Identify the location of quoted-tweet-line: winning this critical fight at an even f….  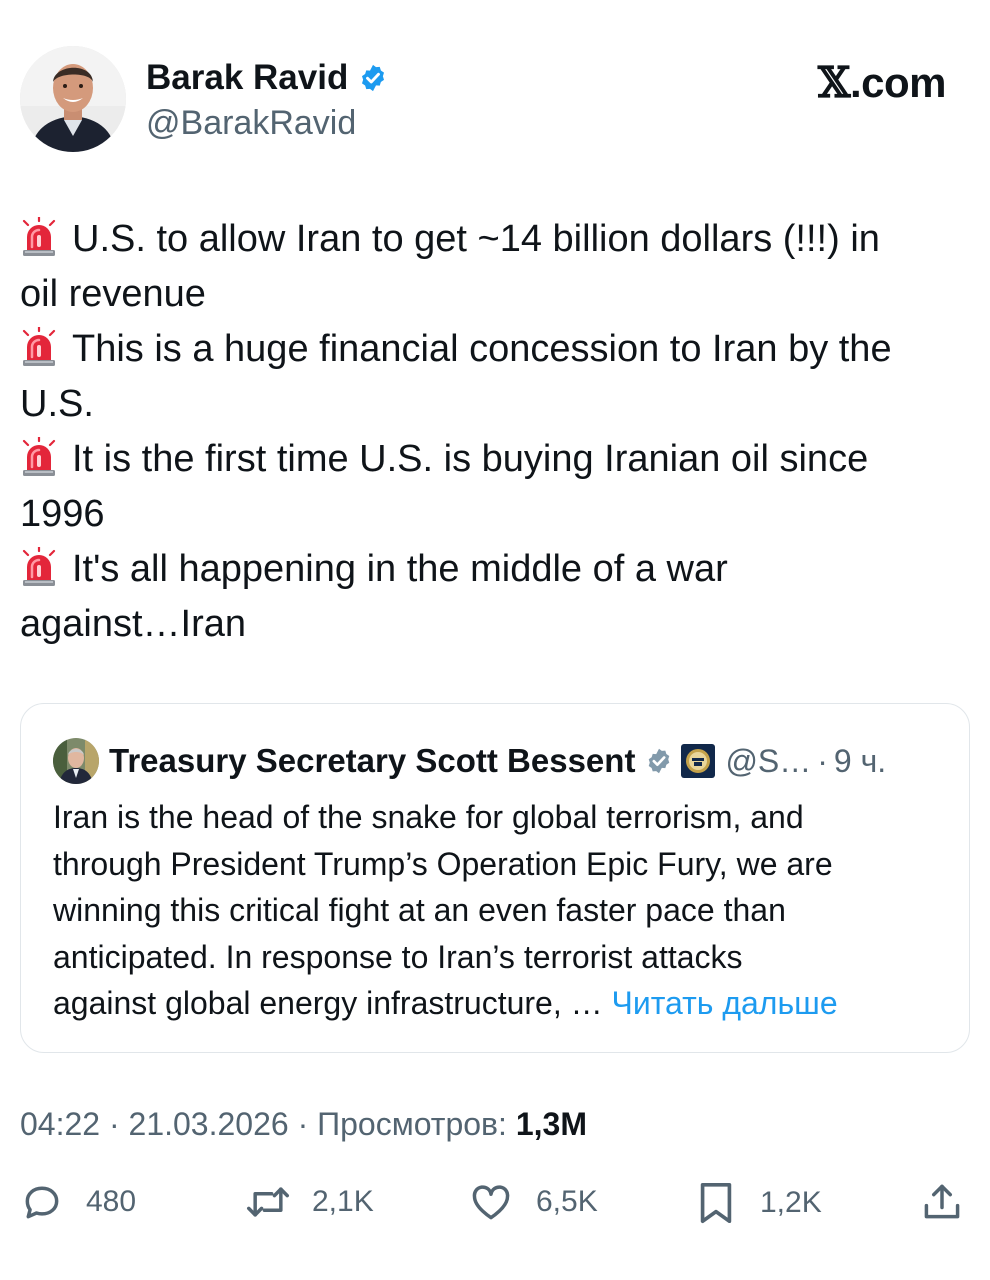
(498, 910).